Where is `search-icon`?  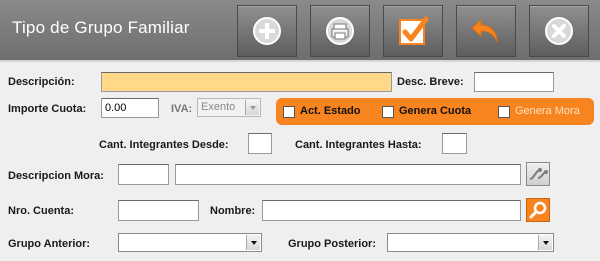
search-icon is located at coordinates (538, 210).